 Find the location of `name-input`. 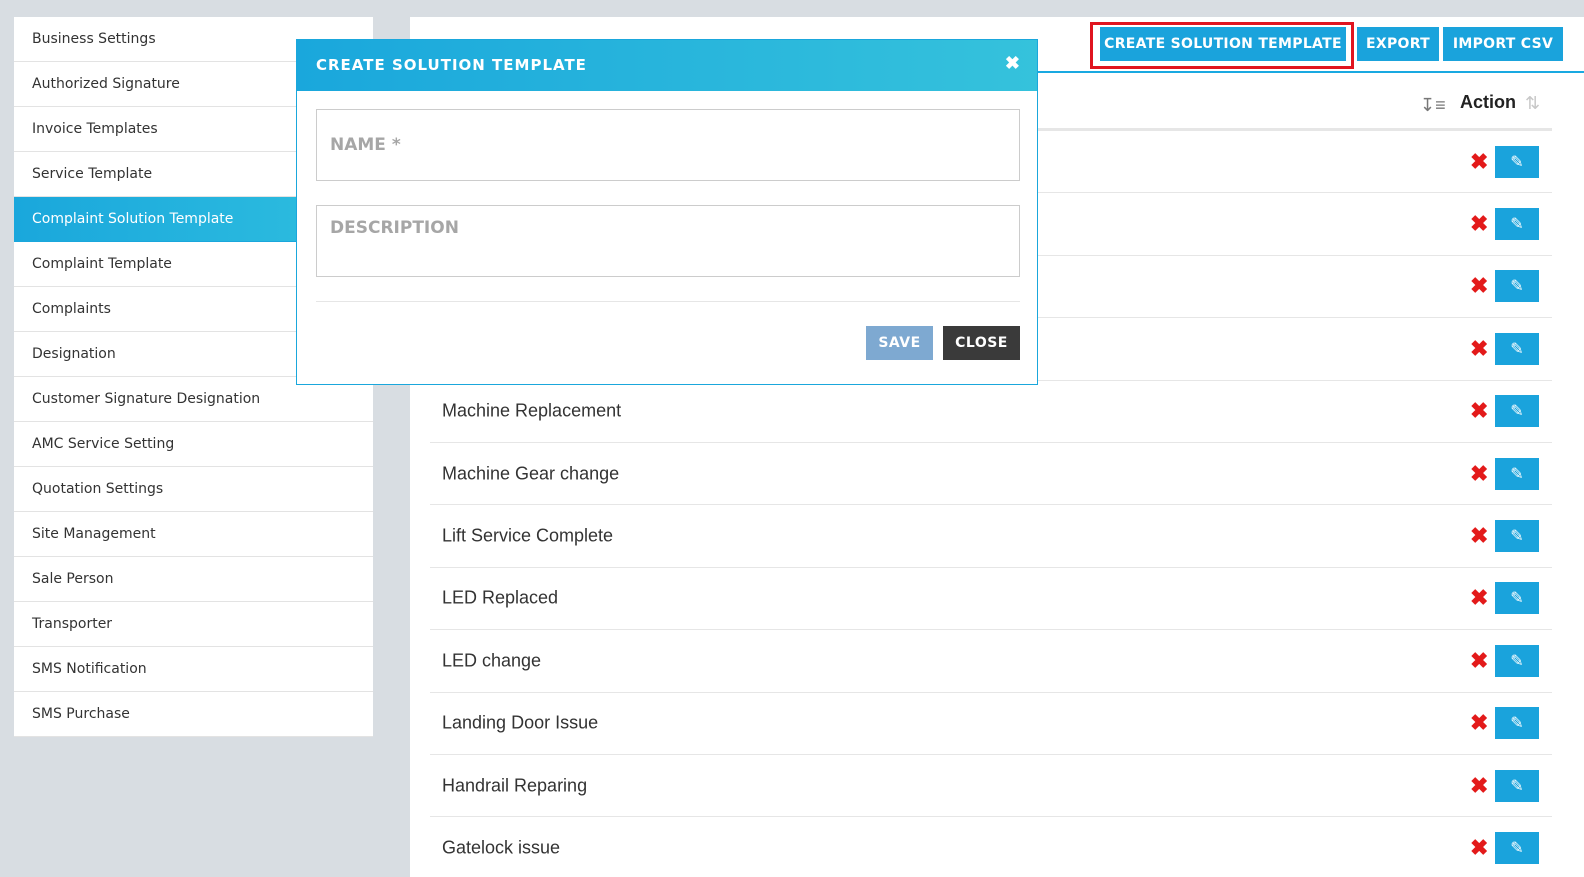

name-input is located at coordinates (668, 145).